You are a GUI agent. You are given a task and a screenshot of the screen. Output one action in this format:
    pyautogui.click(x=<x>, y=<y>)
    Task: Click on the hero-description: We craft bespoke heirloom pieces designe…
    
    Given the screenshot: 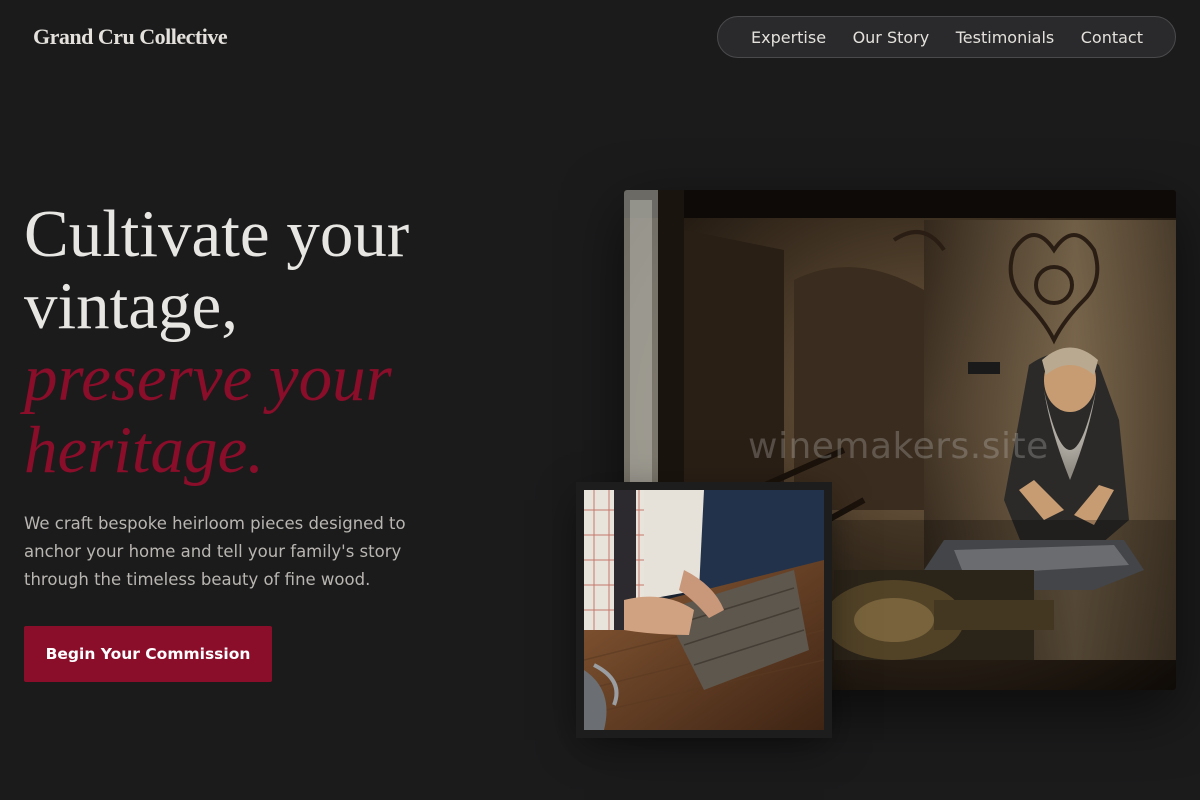 What is the action you would take?
    pyautogui.click(x=215, y=551)
    